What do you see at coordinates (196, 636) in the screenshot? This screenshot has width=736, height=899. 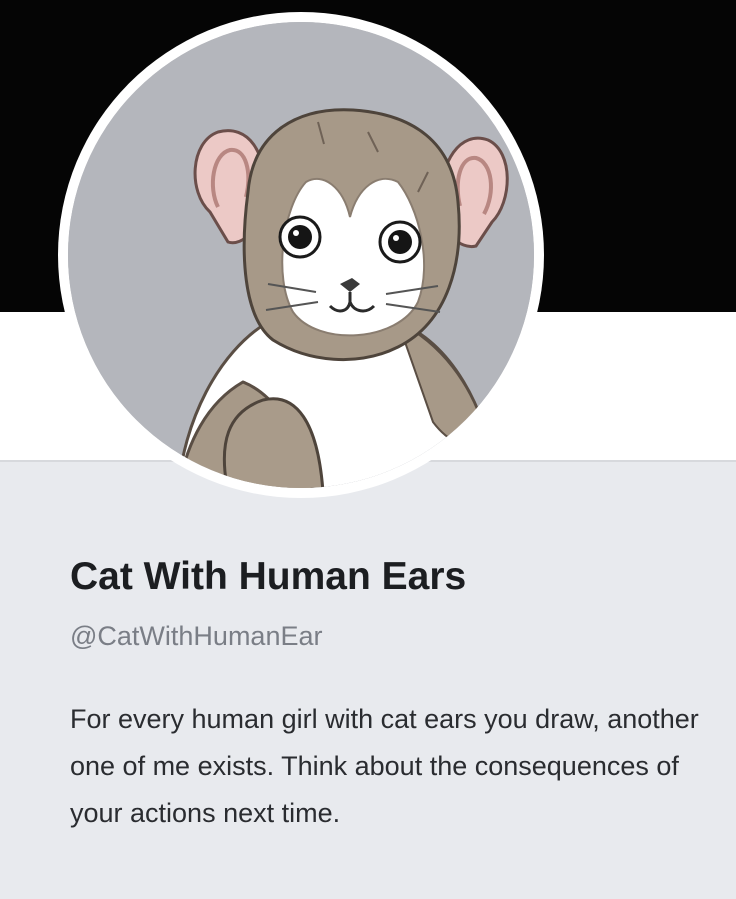 I see `user-handle: @CatWithHumanEar` at bounding box center [196, 636].